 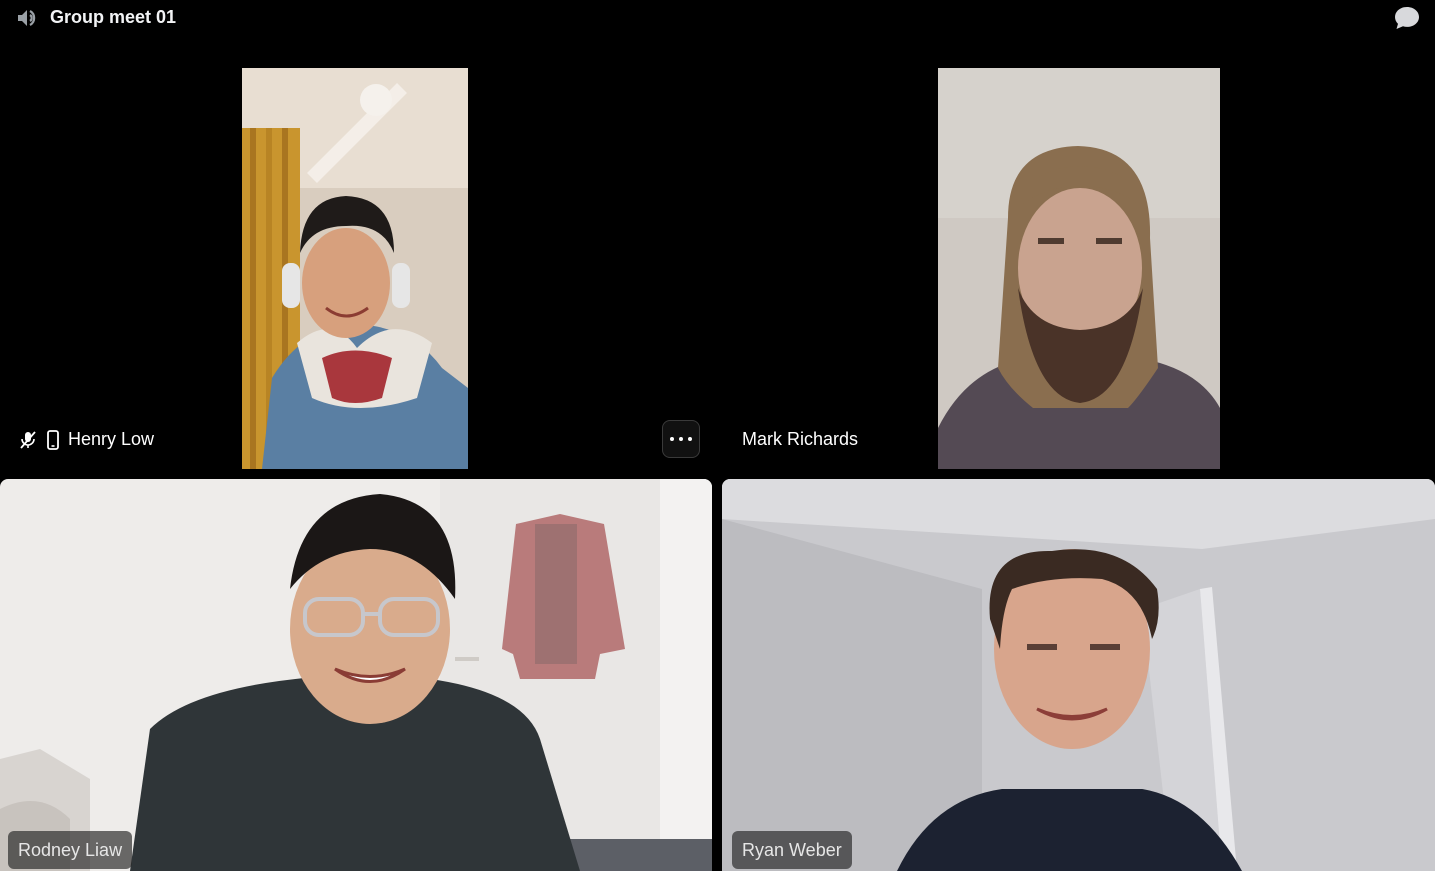 What do you see at coordinates (28, 440) in the screenshot?
I see `mic-muted-icon` at bounding box center [28, 440].